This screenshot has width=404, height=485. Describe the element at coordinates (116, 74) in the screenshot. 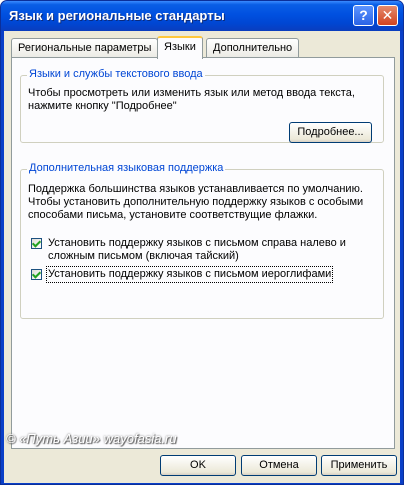

I see `text-services-legend: Языки и службы текстового ввода` at that location.